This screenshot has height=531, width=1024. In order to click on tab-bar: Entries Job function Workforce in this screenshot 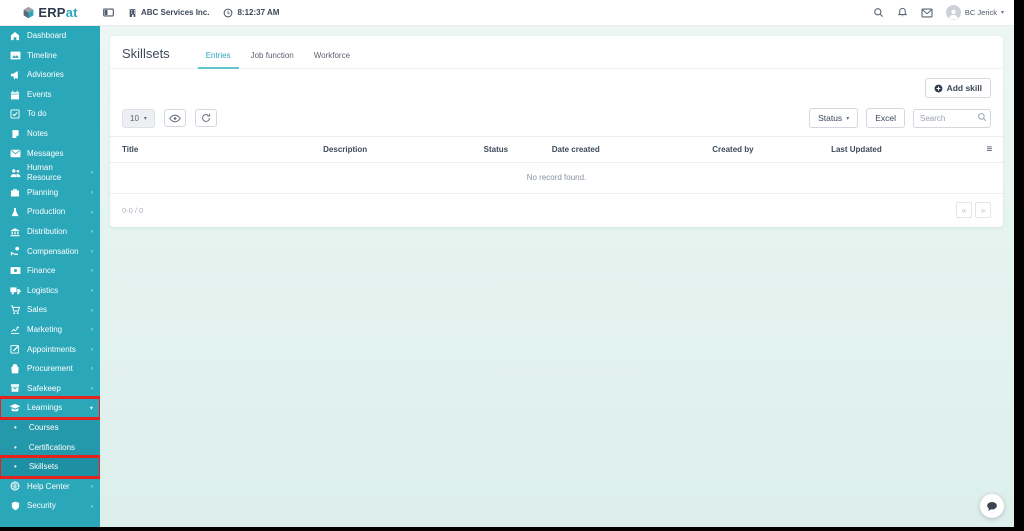, I will do `click(278, 58)`.